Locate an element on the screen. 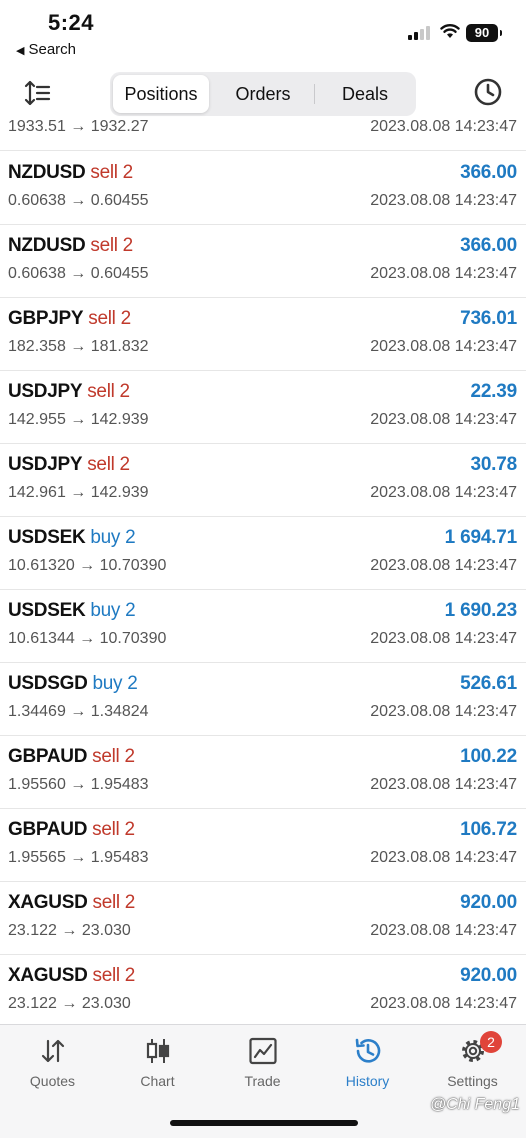 Image resolution: width=526 pixels, height=1138 pixels. deal-prices: 142.955 → 142.939 is located at coordinates (78, 419).